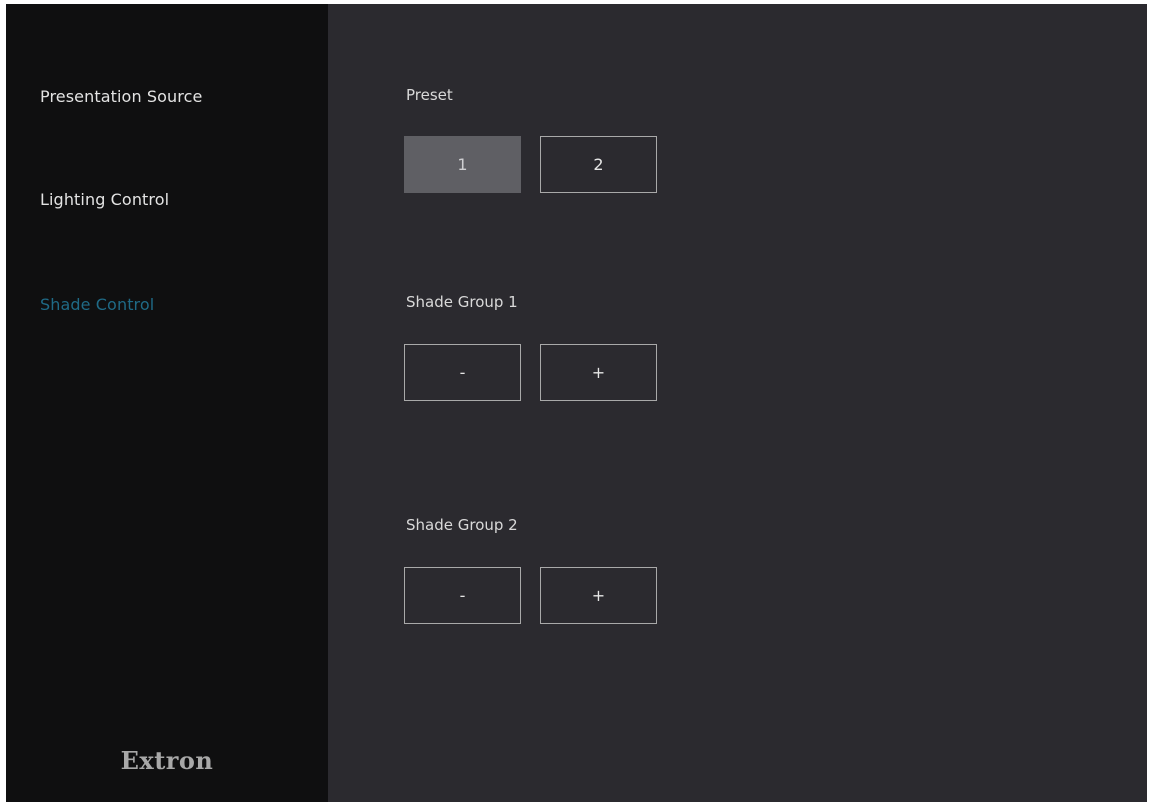 The height and width of the screenshot is (806, 1151). What do you see at coordinates (97, 304) in the screenshot?
I see `sidebar-item-shade-control: Shade Control` at bounding box center [97, 304].